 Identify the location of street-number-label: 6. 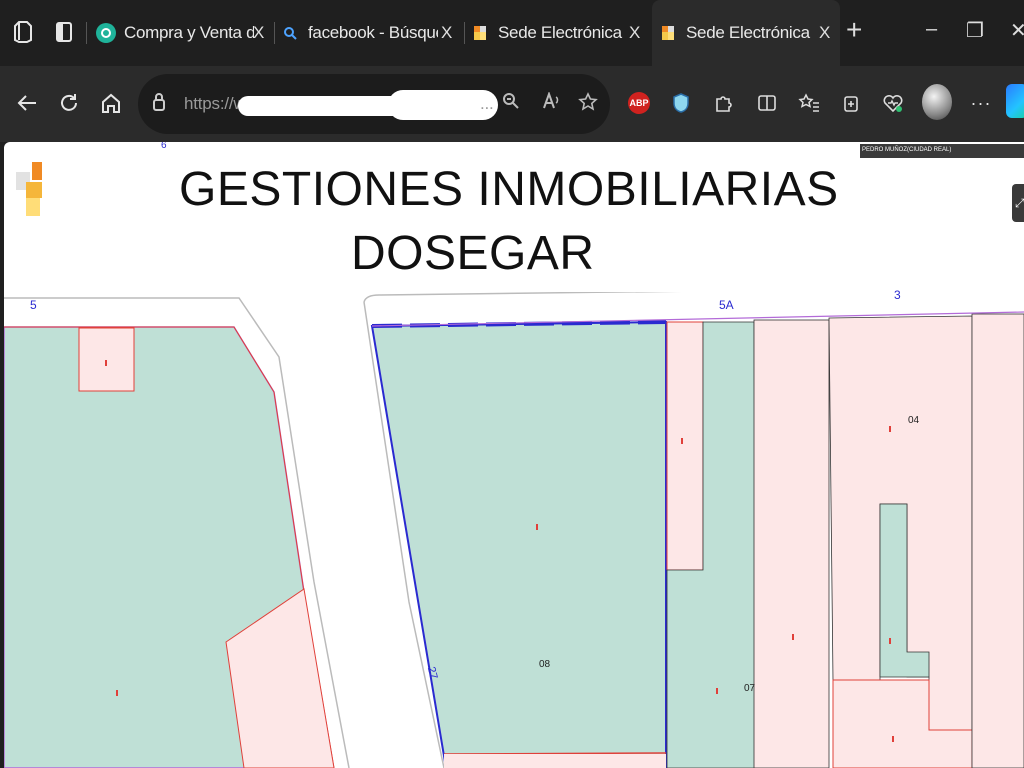
(164, 146).